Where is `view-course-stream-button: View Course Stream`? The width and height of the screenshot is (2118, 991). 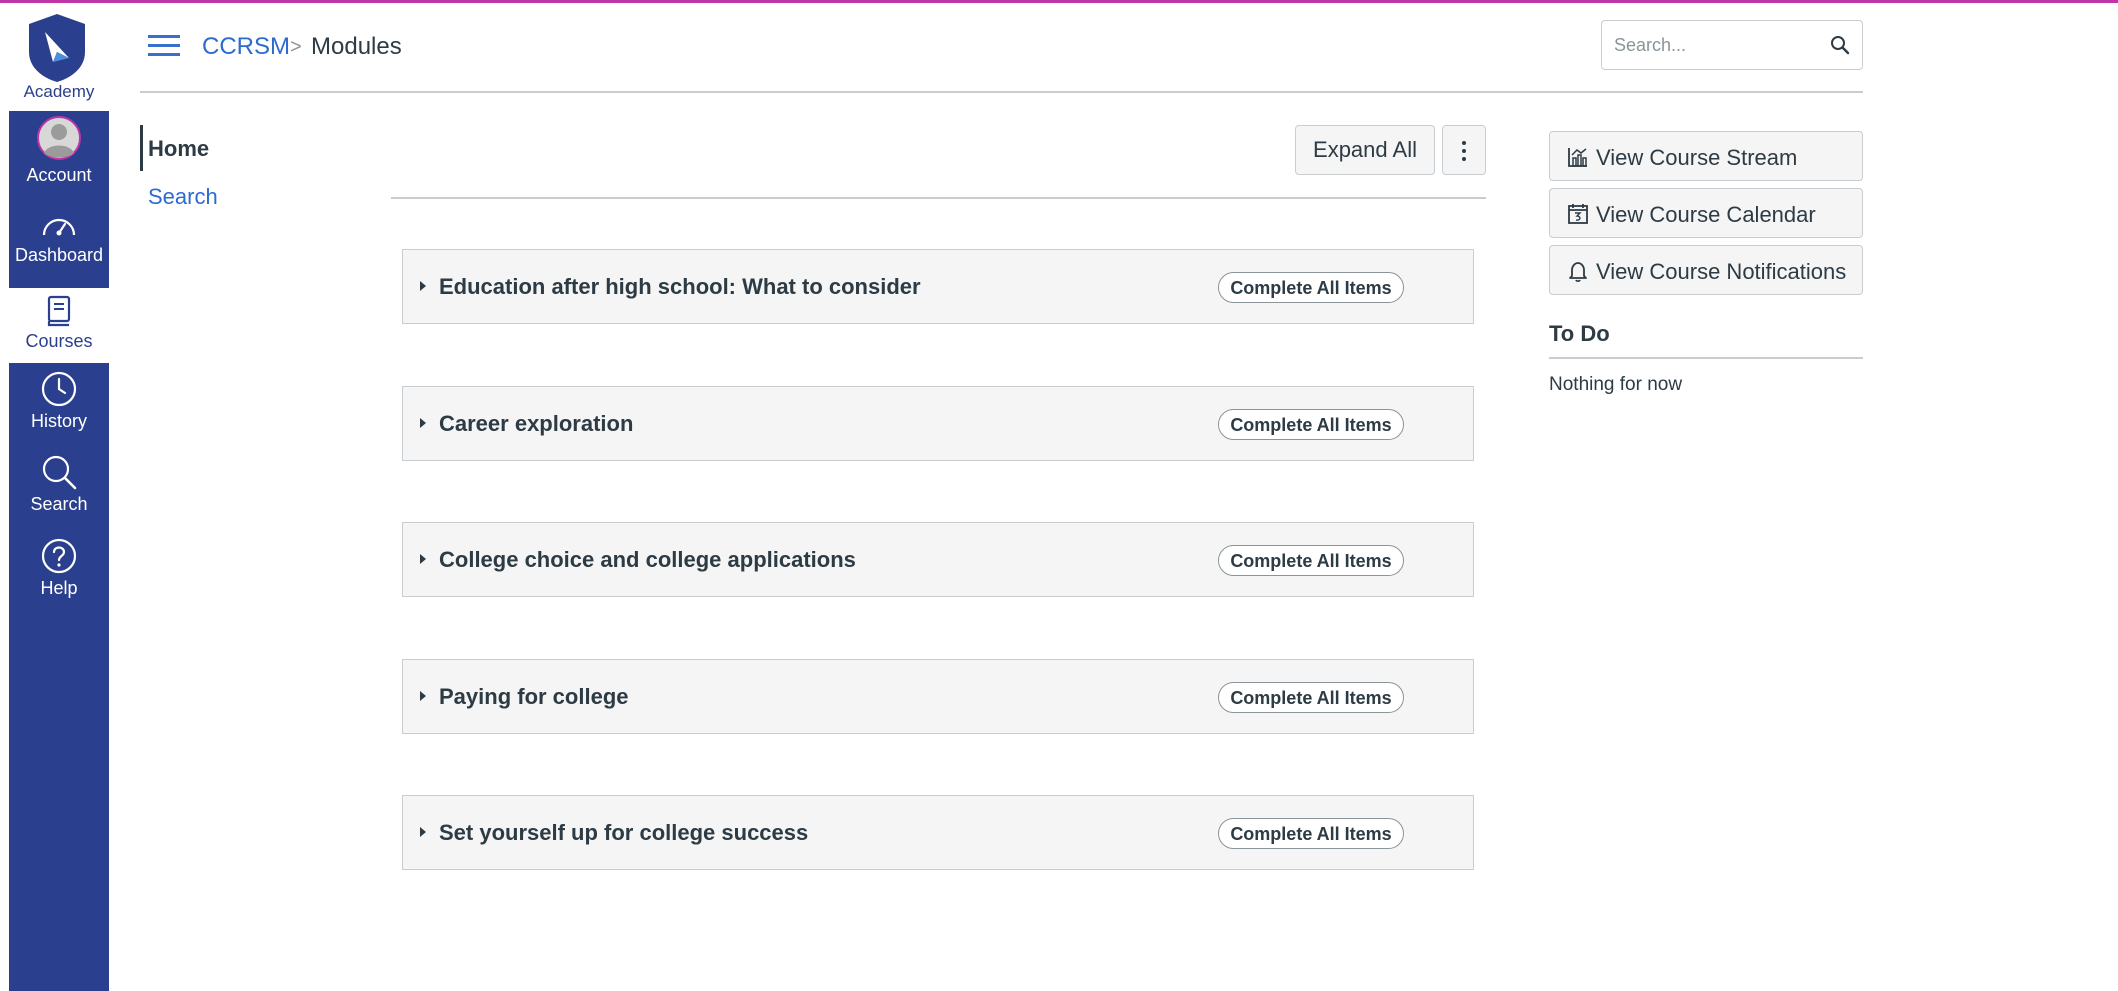
view-course-stream-button: View Course Stream is located at coordinates (1706, 156).